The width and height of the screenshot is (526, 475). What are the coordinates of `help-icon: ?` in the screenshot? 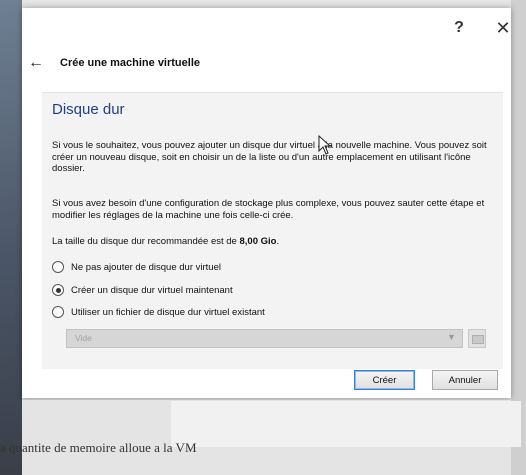 It's located at (459, 28).